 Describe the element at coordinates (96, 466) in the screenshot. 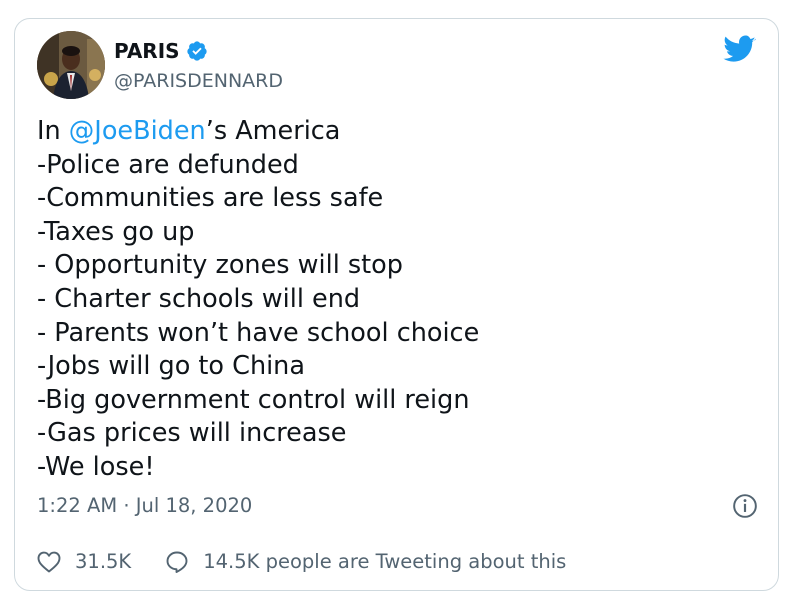

I see `tweet-line: -We lose!` at that location.